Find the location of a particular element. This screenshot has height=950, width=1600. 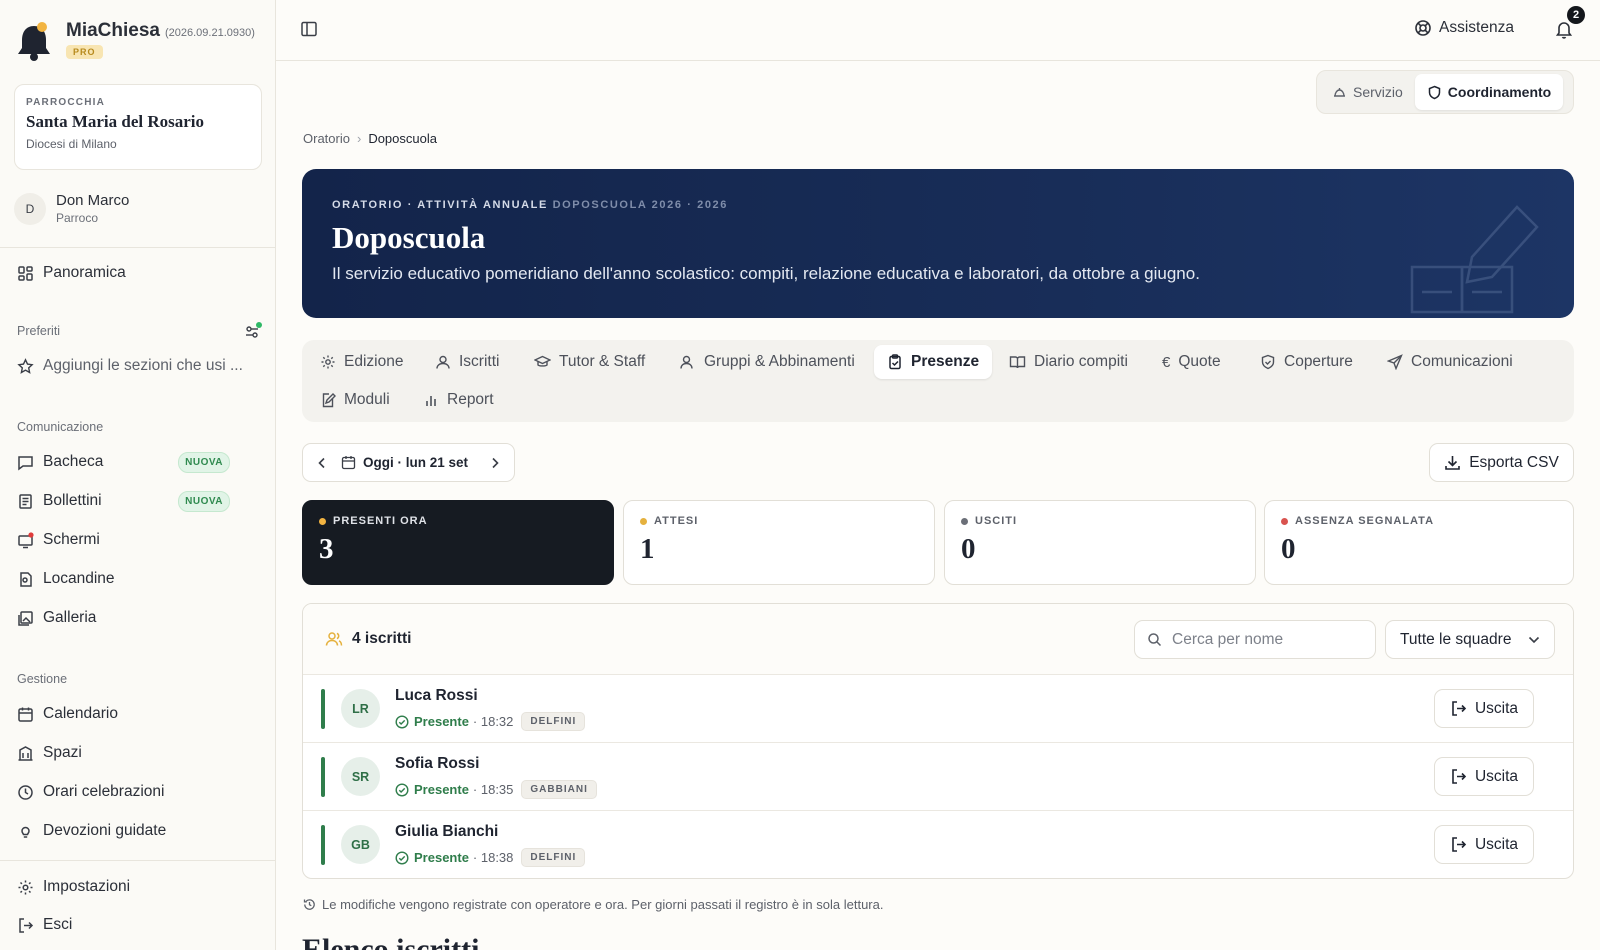

help-button: Assistenza is located at coordinates (1464, 28).